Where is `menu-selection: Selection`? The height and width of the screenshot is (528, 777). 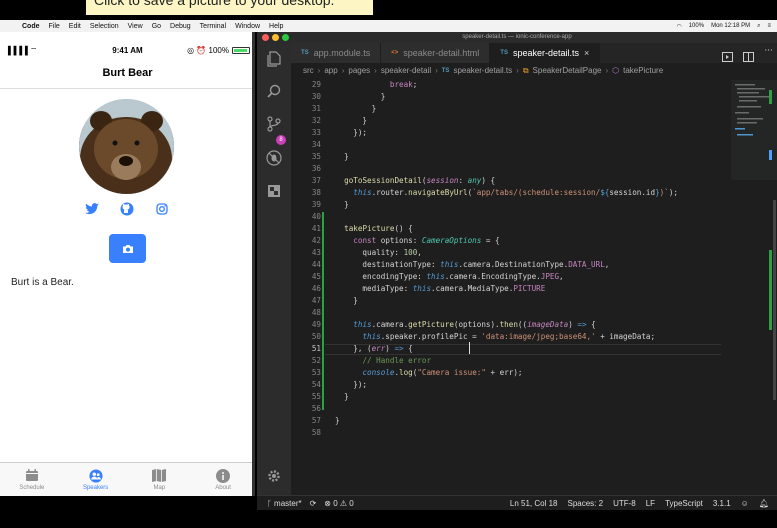 menu-selection: Selection is located at coordinates (104, 26).